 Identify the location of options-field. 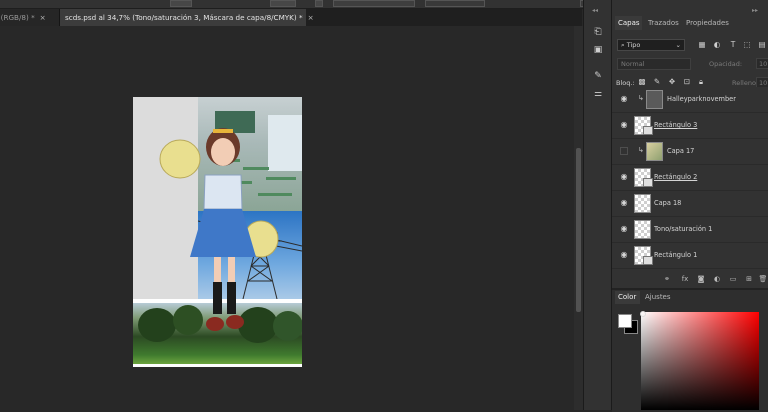
(283, 3).